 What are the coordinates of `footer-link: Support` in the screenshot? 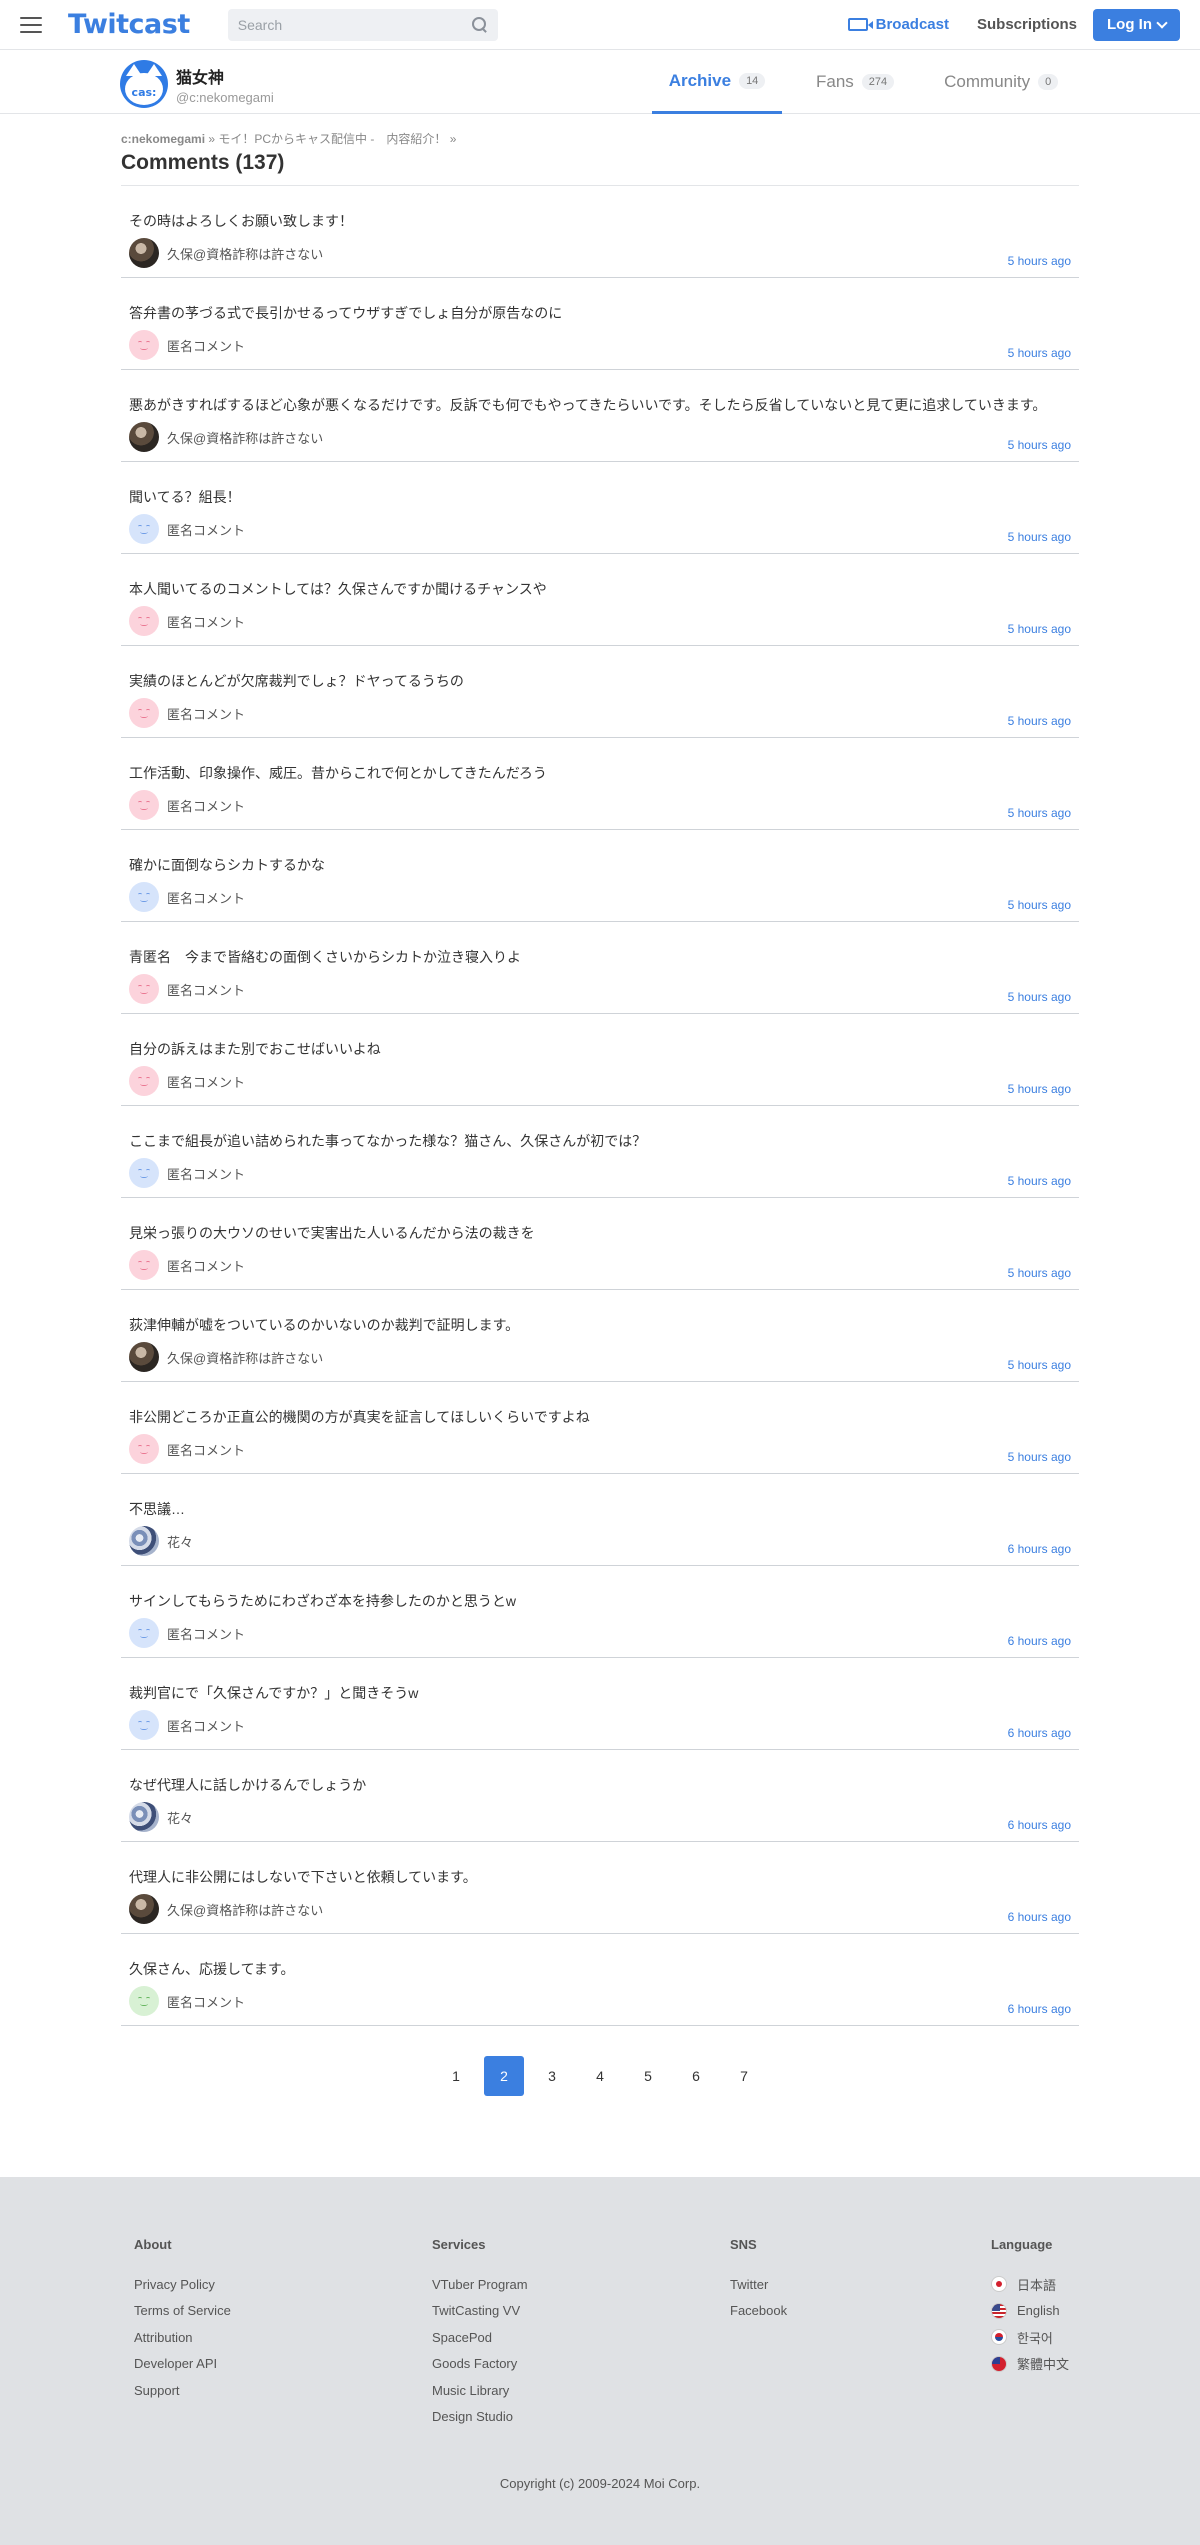 It's located at (182, 2390).